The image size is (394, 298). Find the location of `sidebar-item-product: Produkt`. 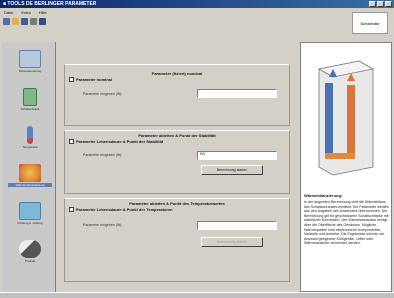

sidebar-item-product: Produkt is located at coordinates (30, 251).